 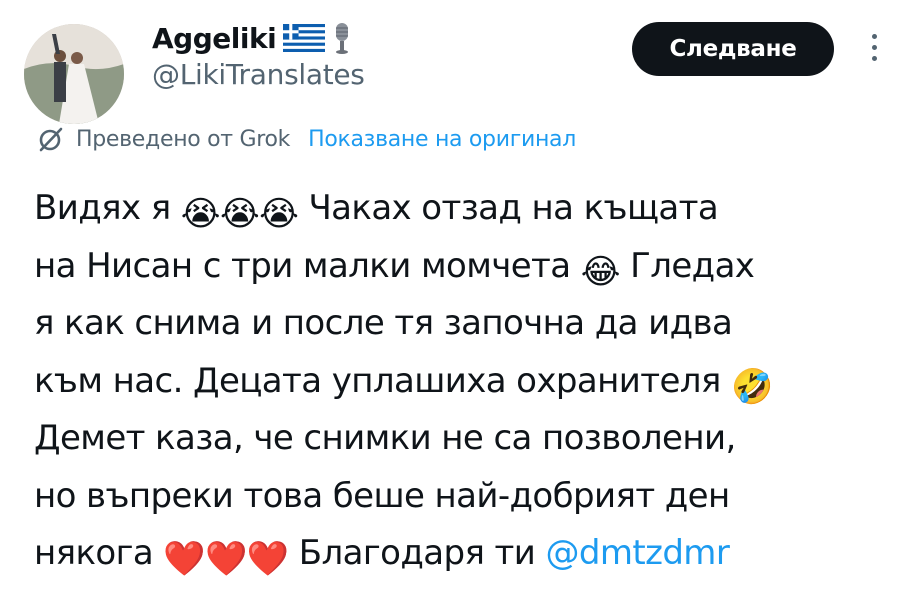 I want to click on tweet-text-segment: на Нисан с три малки момчета, so click(x=302, y=265).